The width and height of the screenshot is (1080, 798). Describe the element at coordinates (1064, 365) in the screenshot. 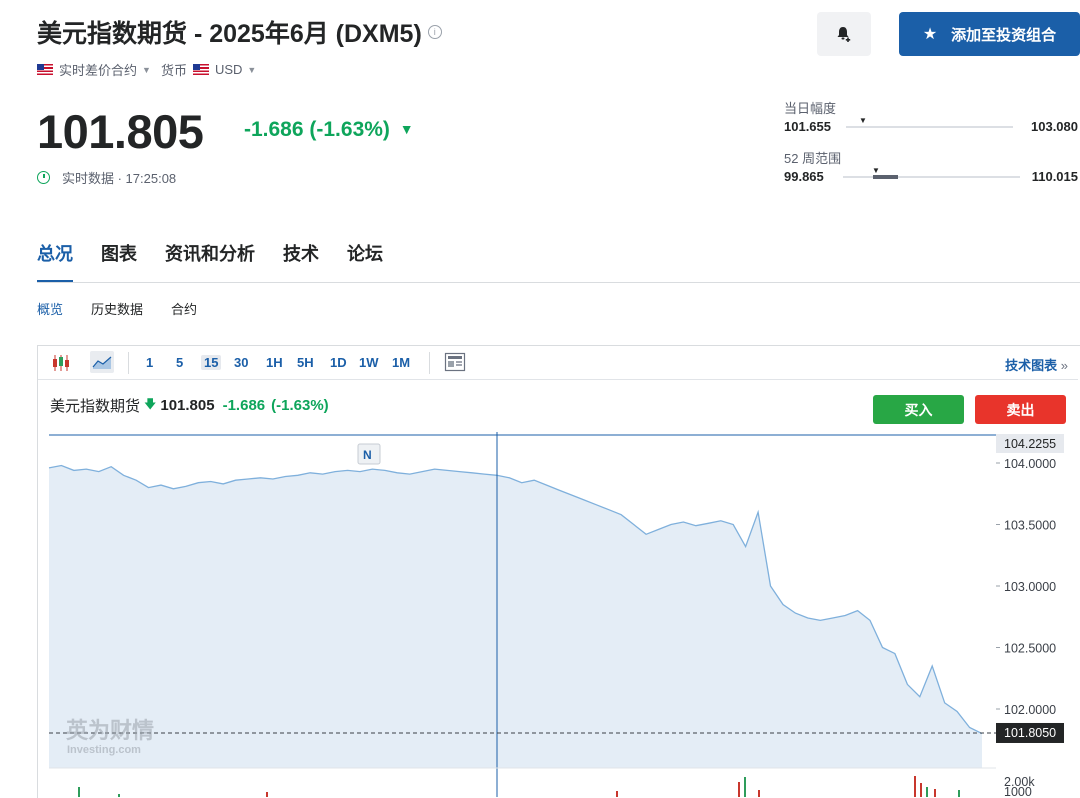

I see `double-chevron-right-icon: »` at that location.